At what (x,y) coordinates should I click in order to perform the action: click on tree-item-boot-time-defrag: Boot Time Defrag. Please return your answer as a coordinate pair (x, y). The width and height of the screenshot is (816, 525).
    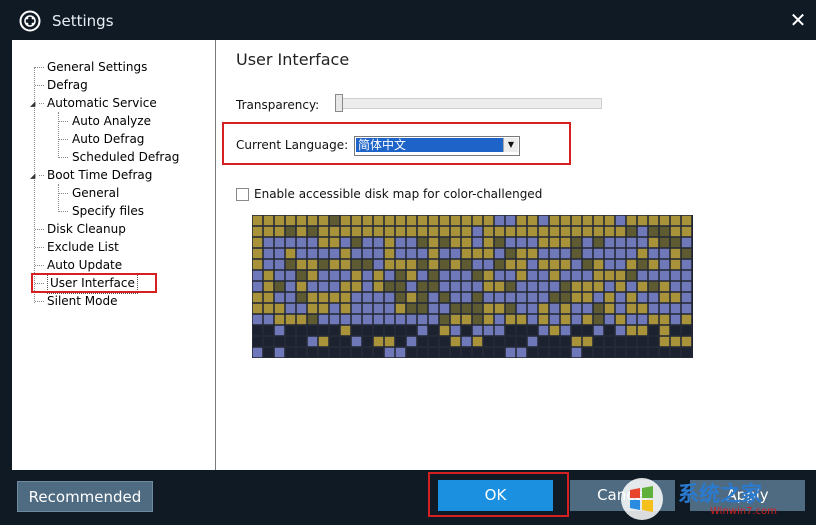
    Looking at the image, I should click on (99, 175).